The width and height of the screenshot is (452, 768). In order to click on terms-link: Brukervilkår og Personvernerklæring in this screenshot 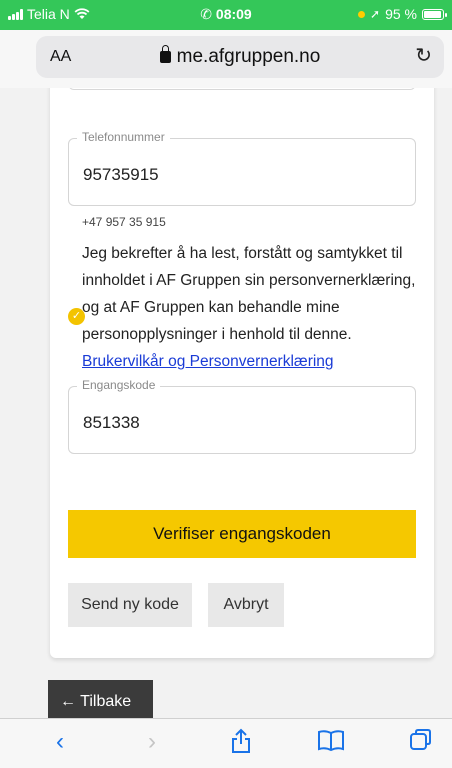, I will do `click(208, 361)`.